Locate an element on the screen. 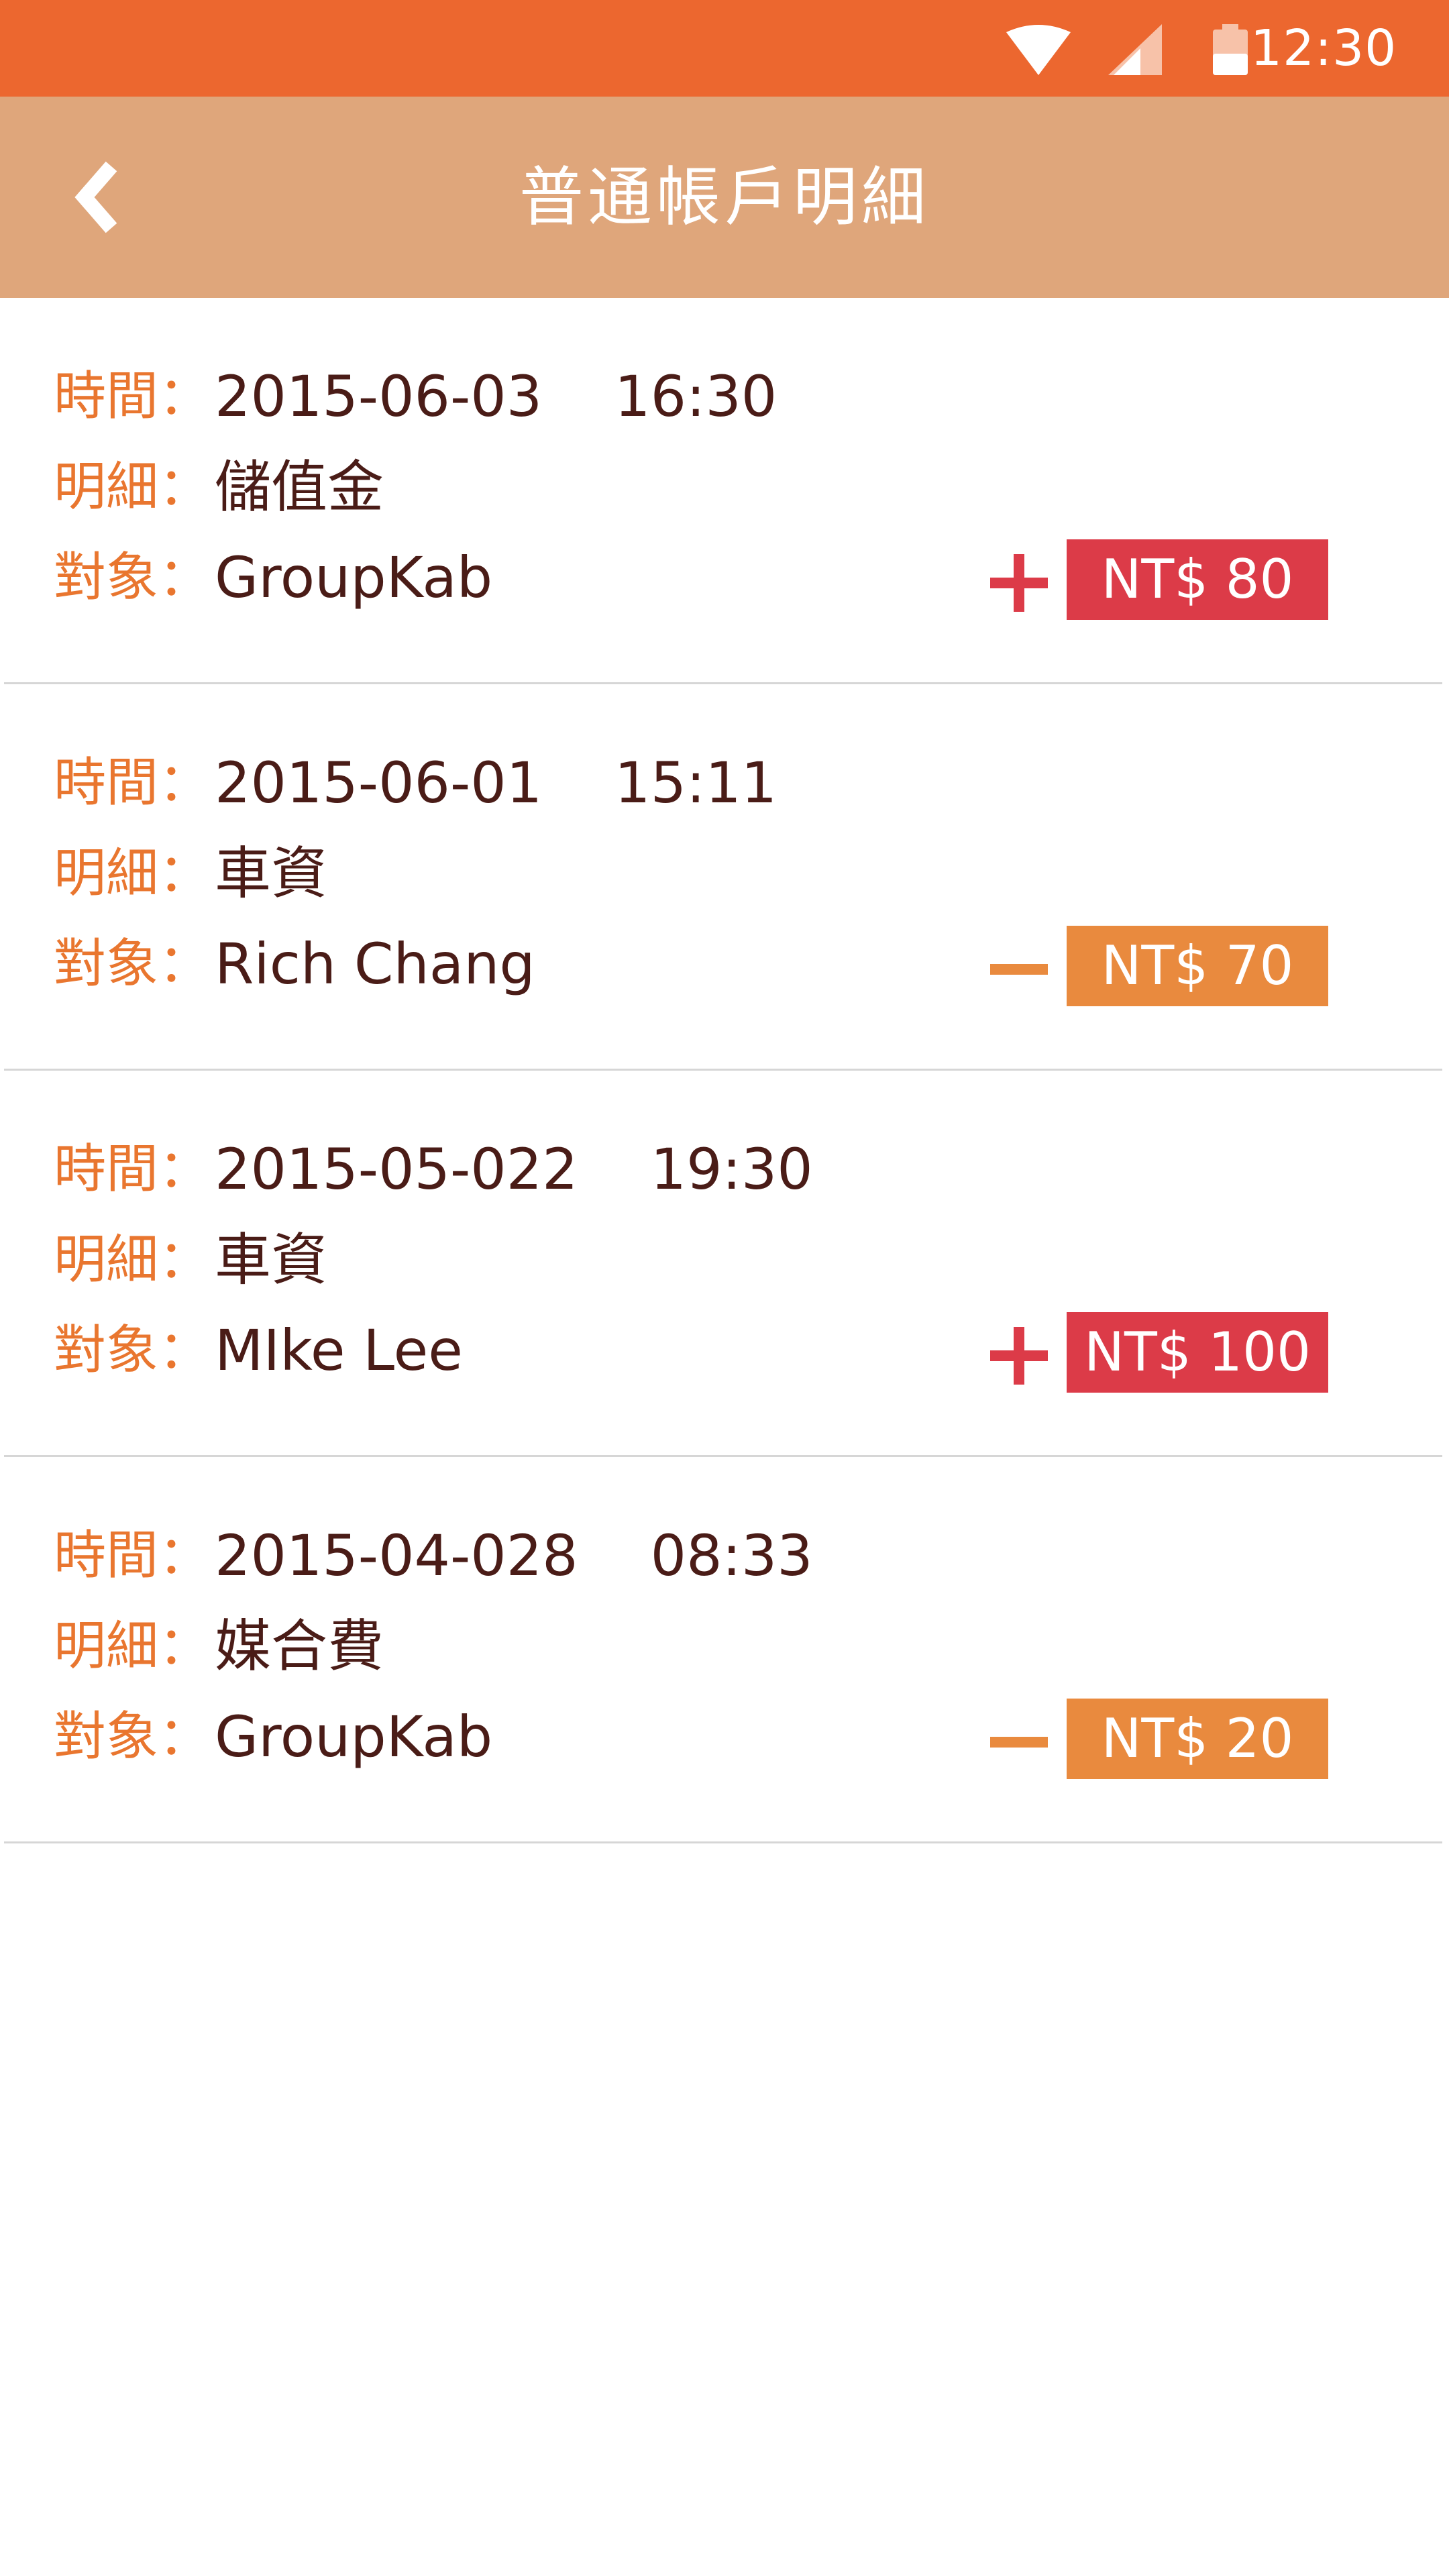  status-time: 12:30 is located at coordinates (1323, 48).